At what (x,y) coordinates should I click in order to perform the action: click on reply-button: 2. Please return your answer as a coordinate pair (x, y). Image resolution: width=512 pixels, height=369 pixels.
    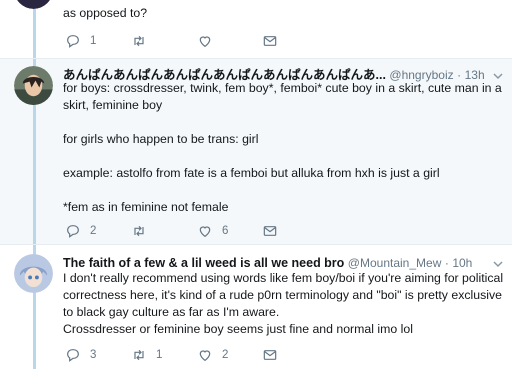
    Looking at the image, I should click on (80, 231).